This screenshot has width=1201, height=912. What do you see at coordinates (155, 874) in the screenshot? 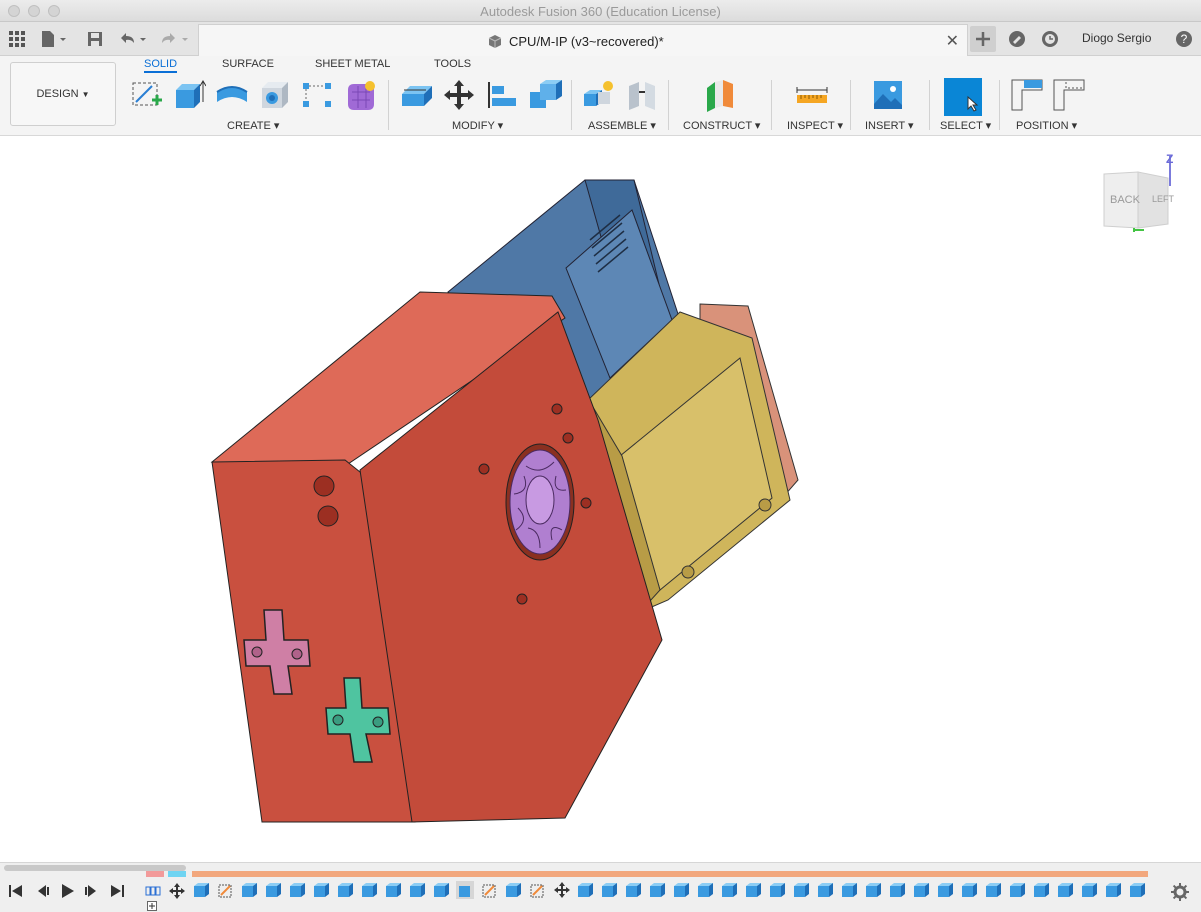
I see `timeline-marker-red` at bounding box center [155, 874].